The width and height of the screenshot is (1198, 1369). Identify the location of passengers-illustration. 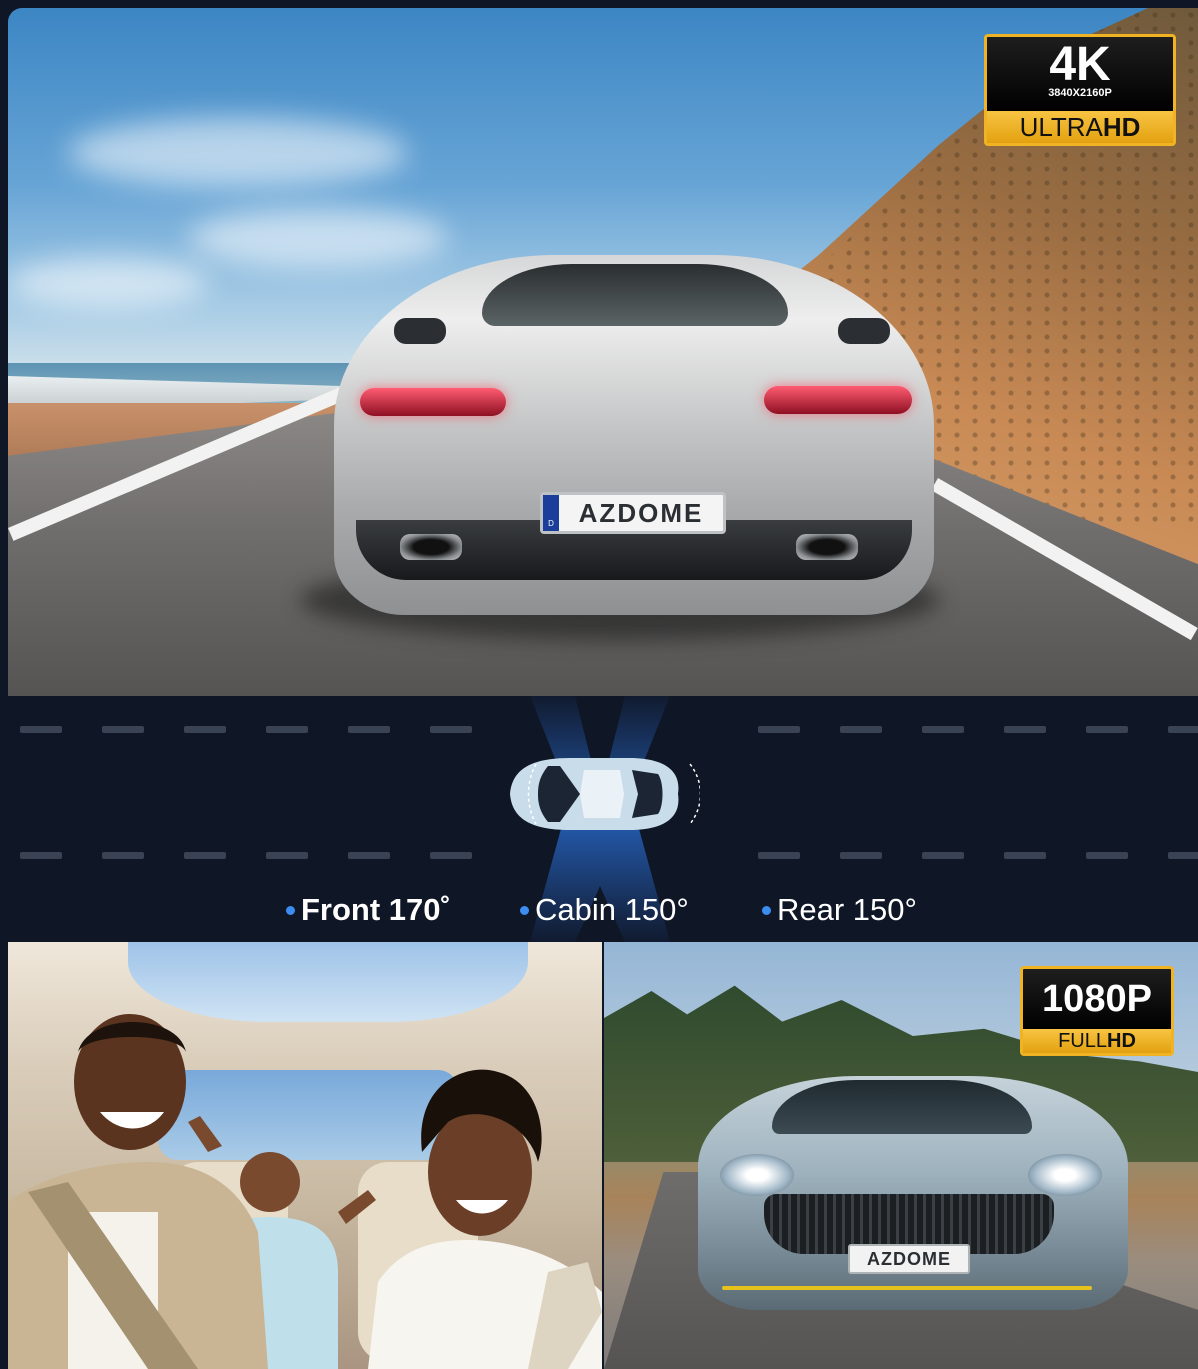
(305, 1191).